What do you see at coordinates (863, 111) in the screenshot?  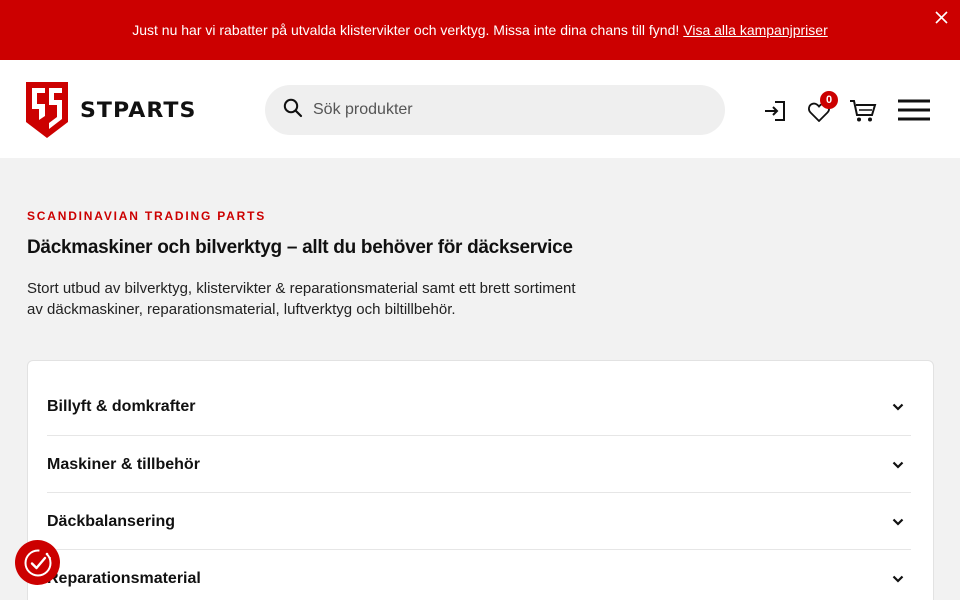 I see `cart-icon` at bounding box center [863, 111].